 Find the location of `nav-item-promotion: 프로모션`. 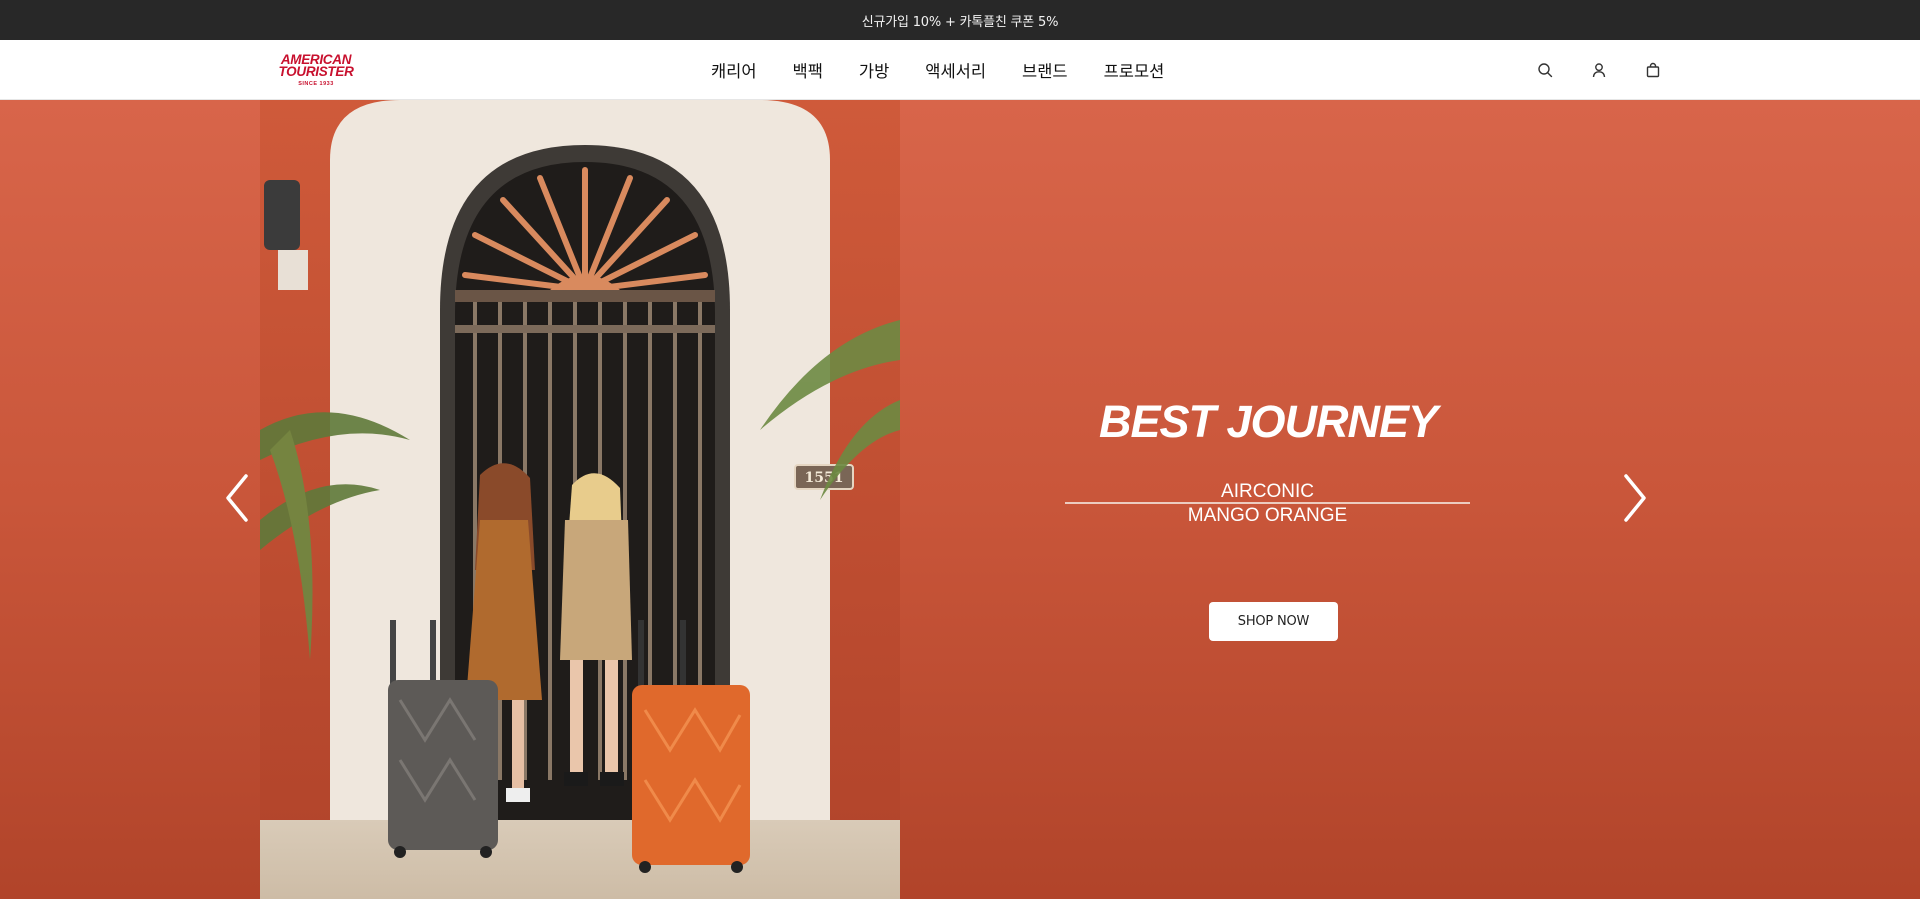

nav-item-promotion: 프로모션 is located at coordinates (1134, 70).